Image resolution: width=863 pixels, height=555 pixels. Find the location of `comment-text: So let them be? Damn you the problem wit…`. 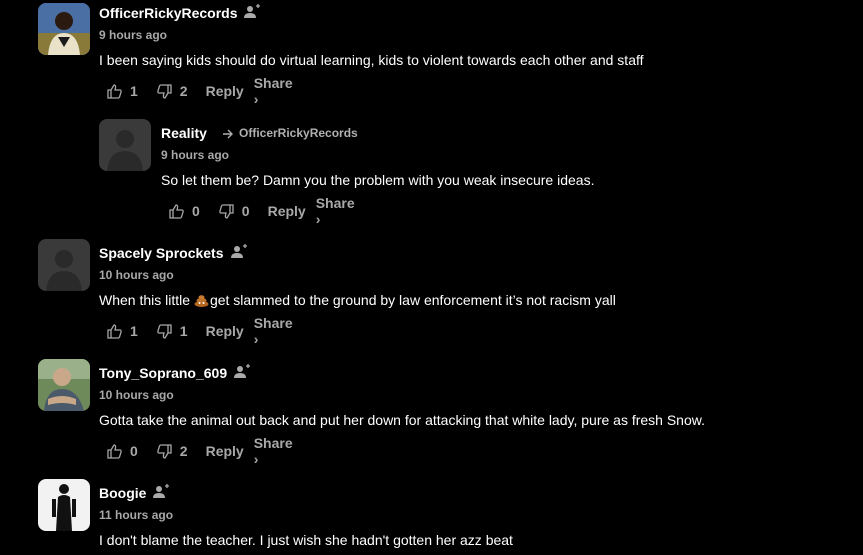

comment-text: So let them be? Damn you the problem wit… is located at coordinates (378, 180).